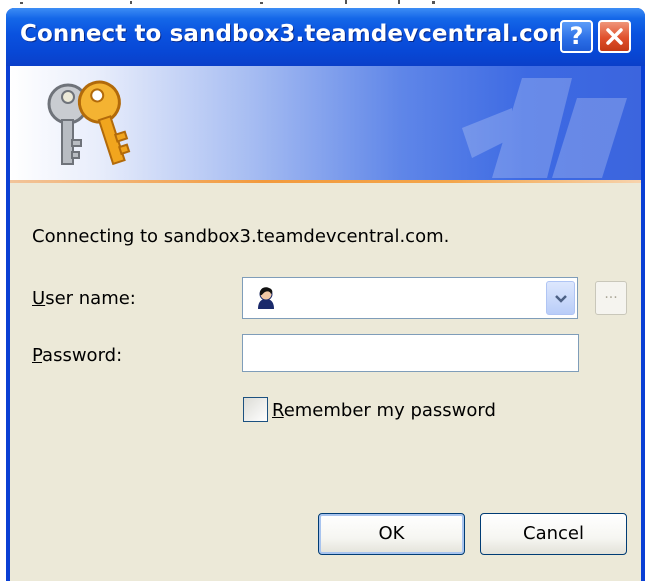  I want to click on help-icon: ?, so click(576, 36).